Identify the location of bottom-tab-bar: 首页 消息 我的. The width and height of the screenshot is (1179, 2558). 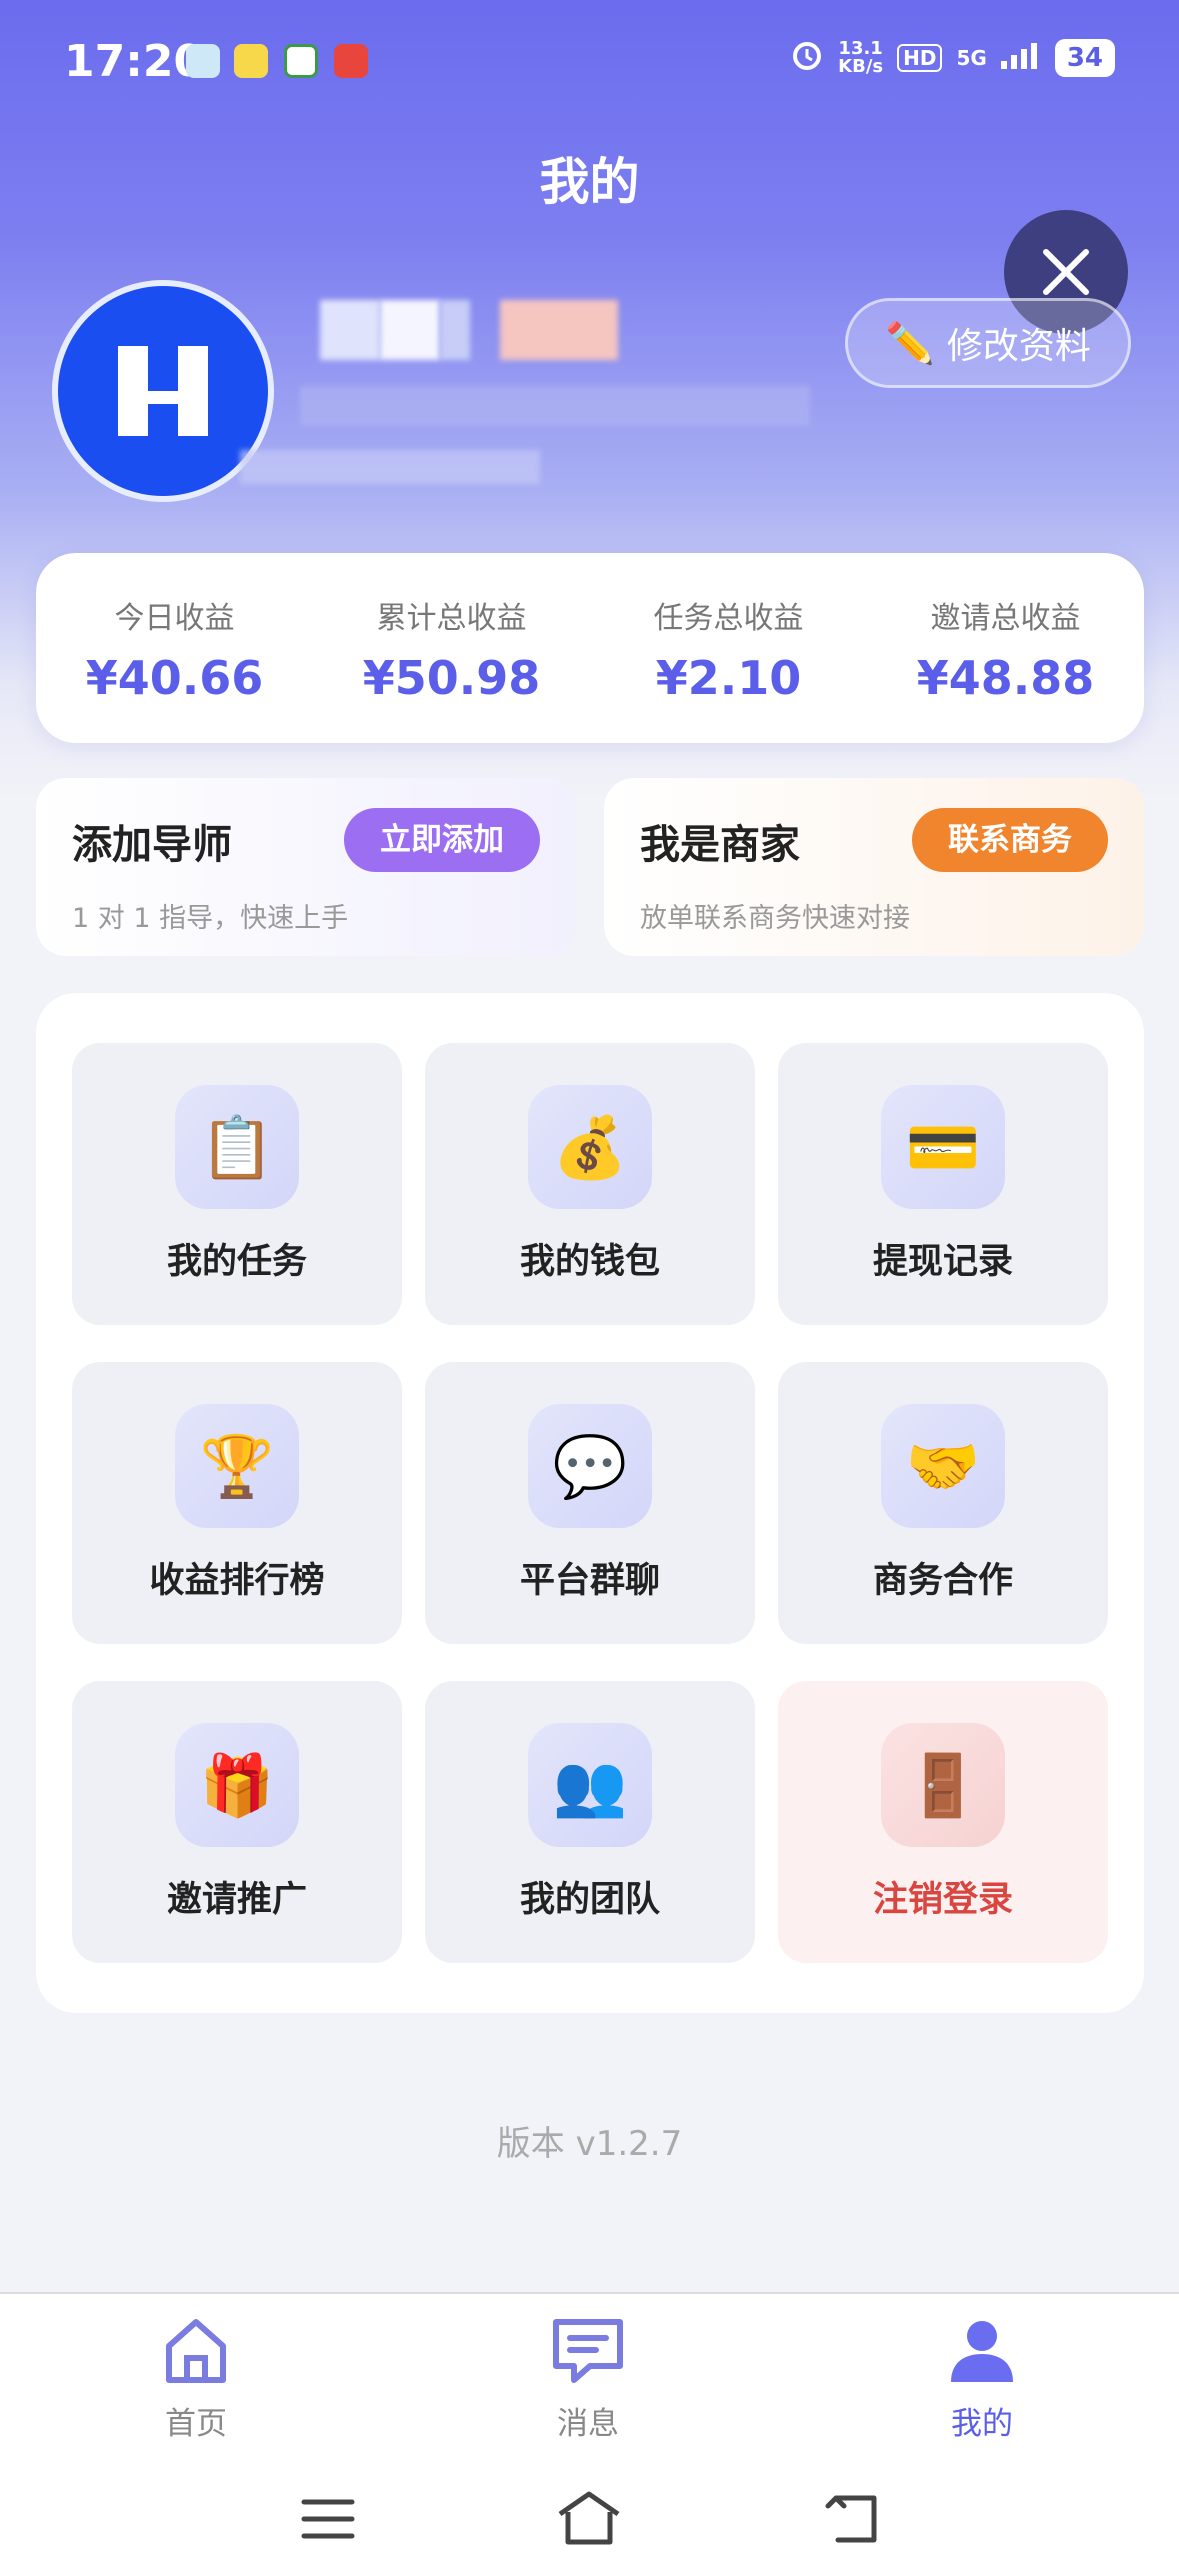
(589, 2425).